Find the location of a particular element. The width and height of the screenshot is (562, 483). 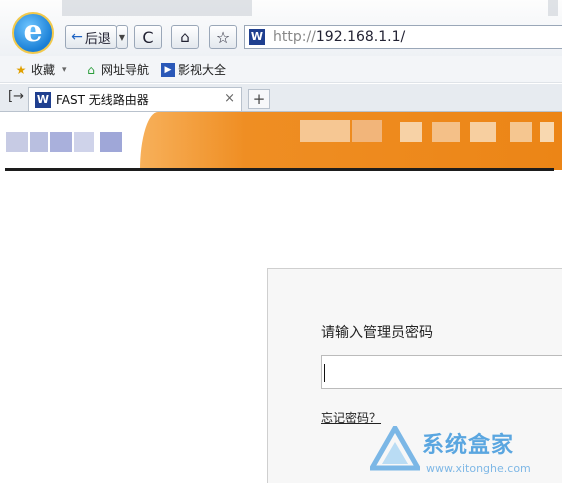

address-bar: W http://192.168.1.1/ is located at coordinates (403, 37).